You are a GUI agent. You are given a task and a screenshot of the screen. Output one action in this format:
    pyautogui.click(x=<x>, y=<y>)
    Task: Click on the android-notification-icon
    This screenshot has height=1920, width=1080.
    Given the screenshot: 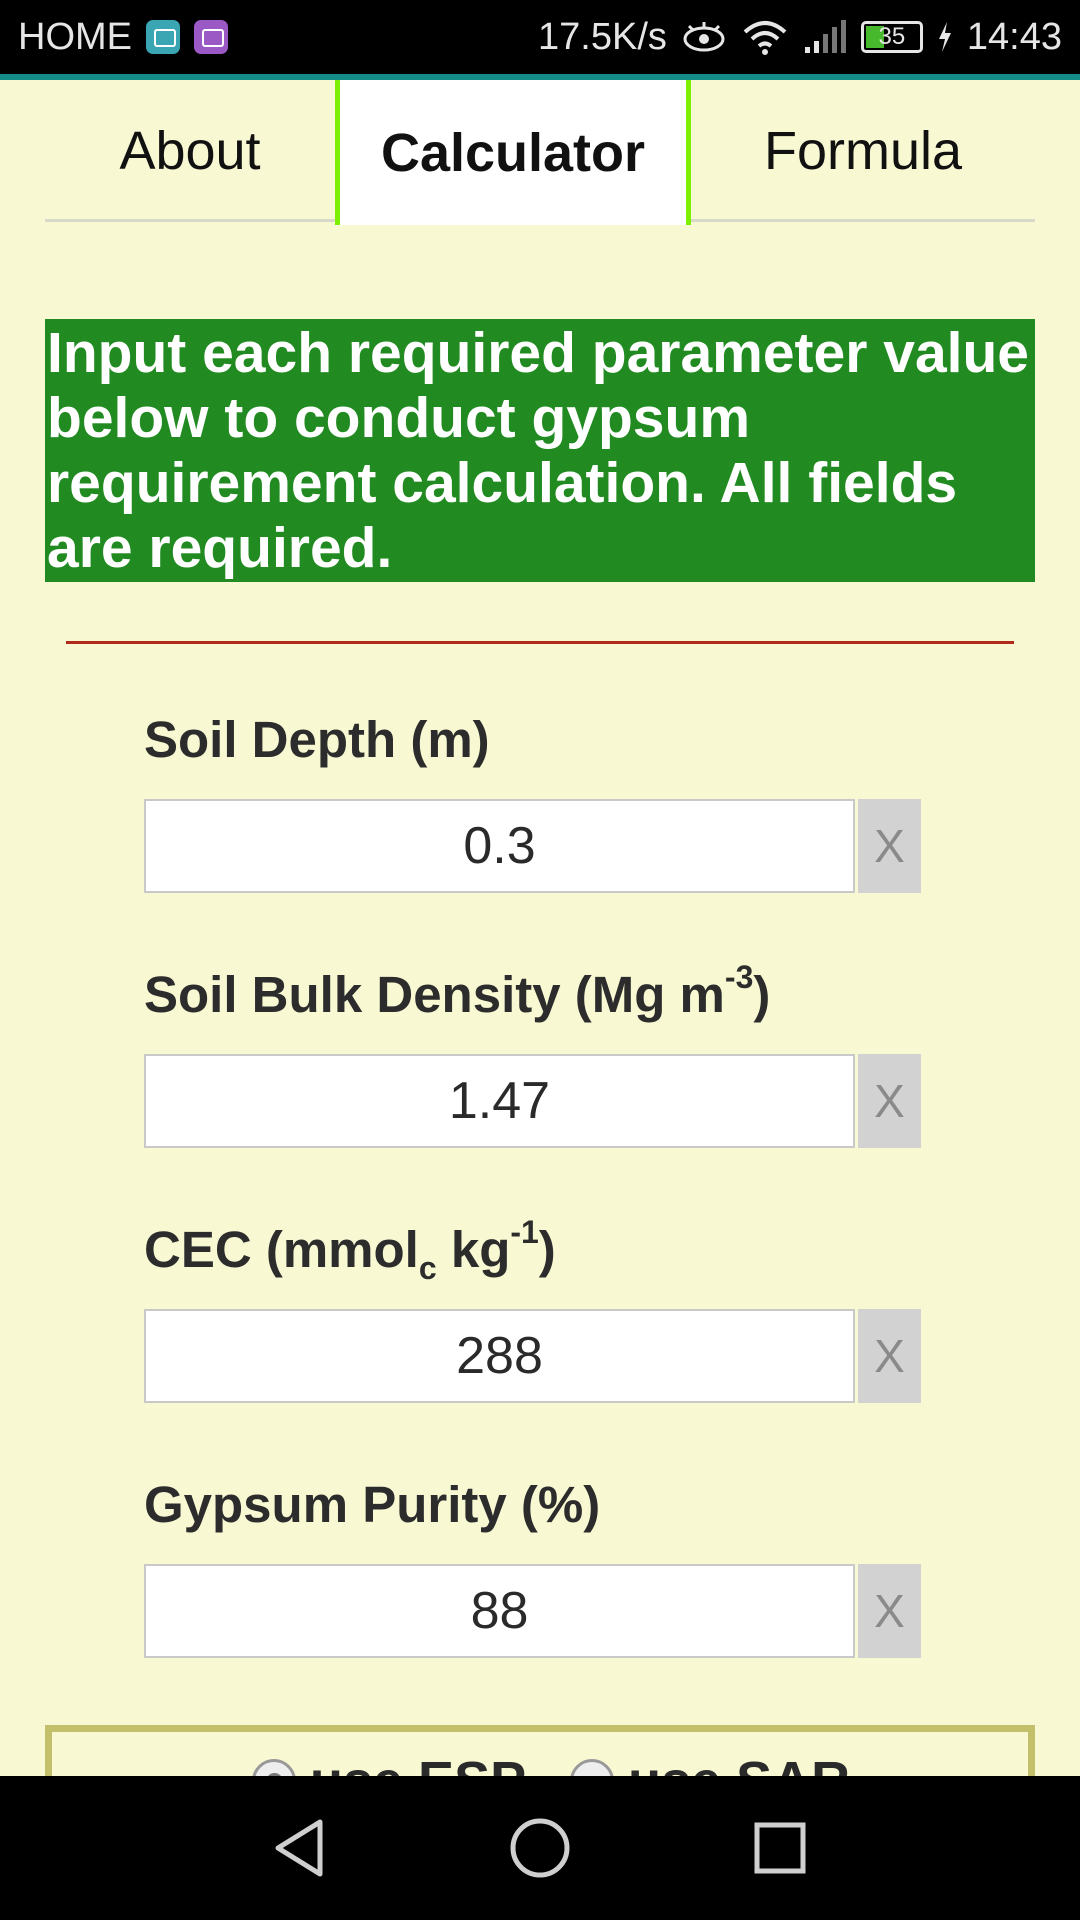 What is the action you would take?
    pyautogui.click(x=163, y=37)
    